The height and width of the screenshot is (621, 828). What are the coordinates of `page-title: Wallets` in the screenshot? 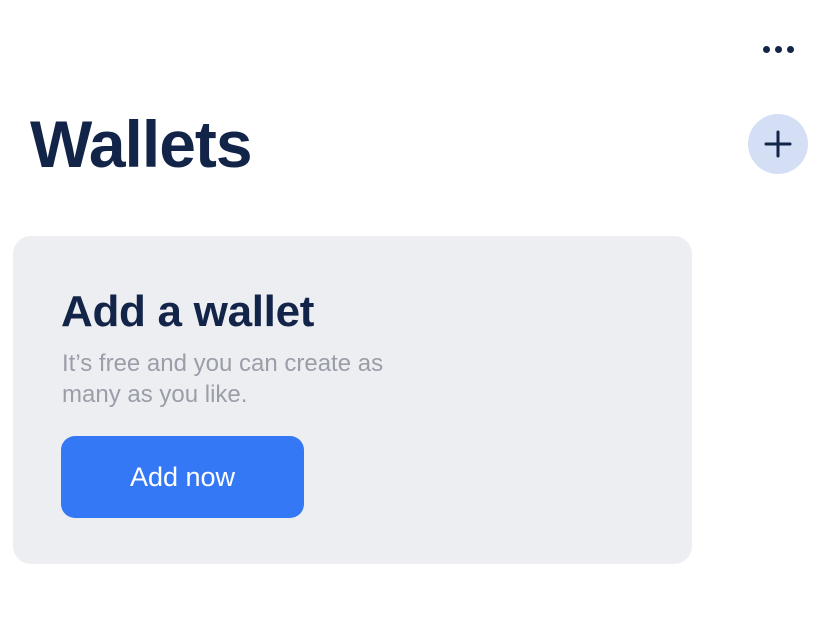 It's located at (141, 144).